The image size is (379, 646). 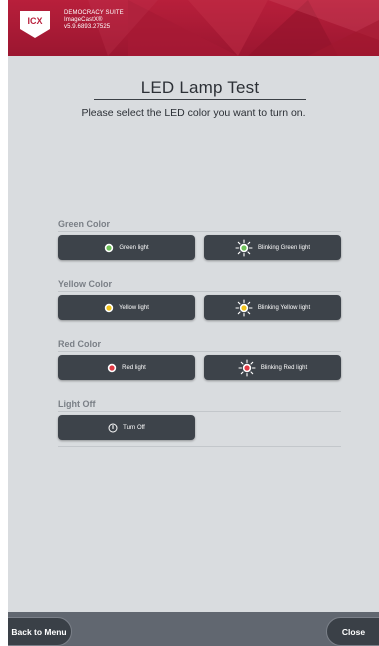 What do you see at coordinates (134, 307) in the screenshot?
I see `yellow-light-label: Yellow light` at bounding box center [134, 307].